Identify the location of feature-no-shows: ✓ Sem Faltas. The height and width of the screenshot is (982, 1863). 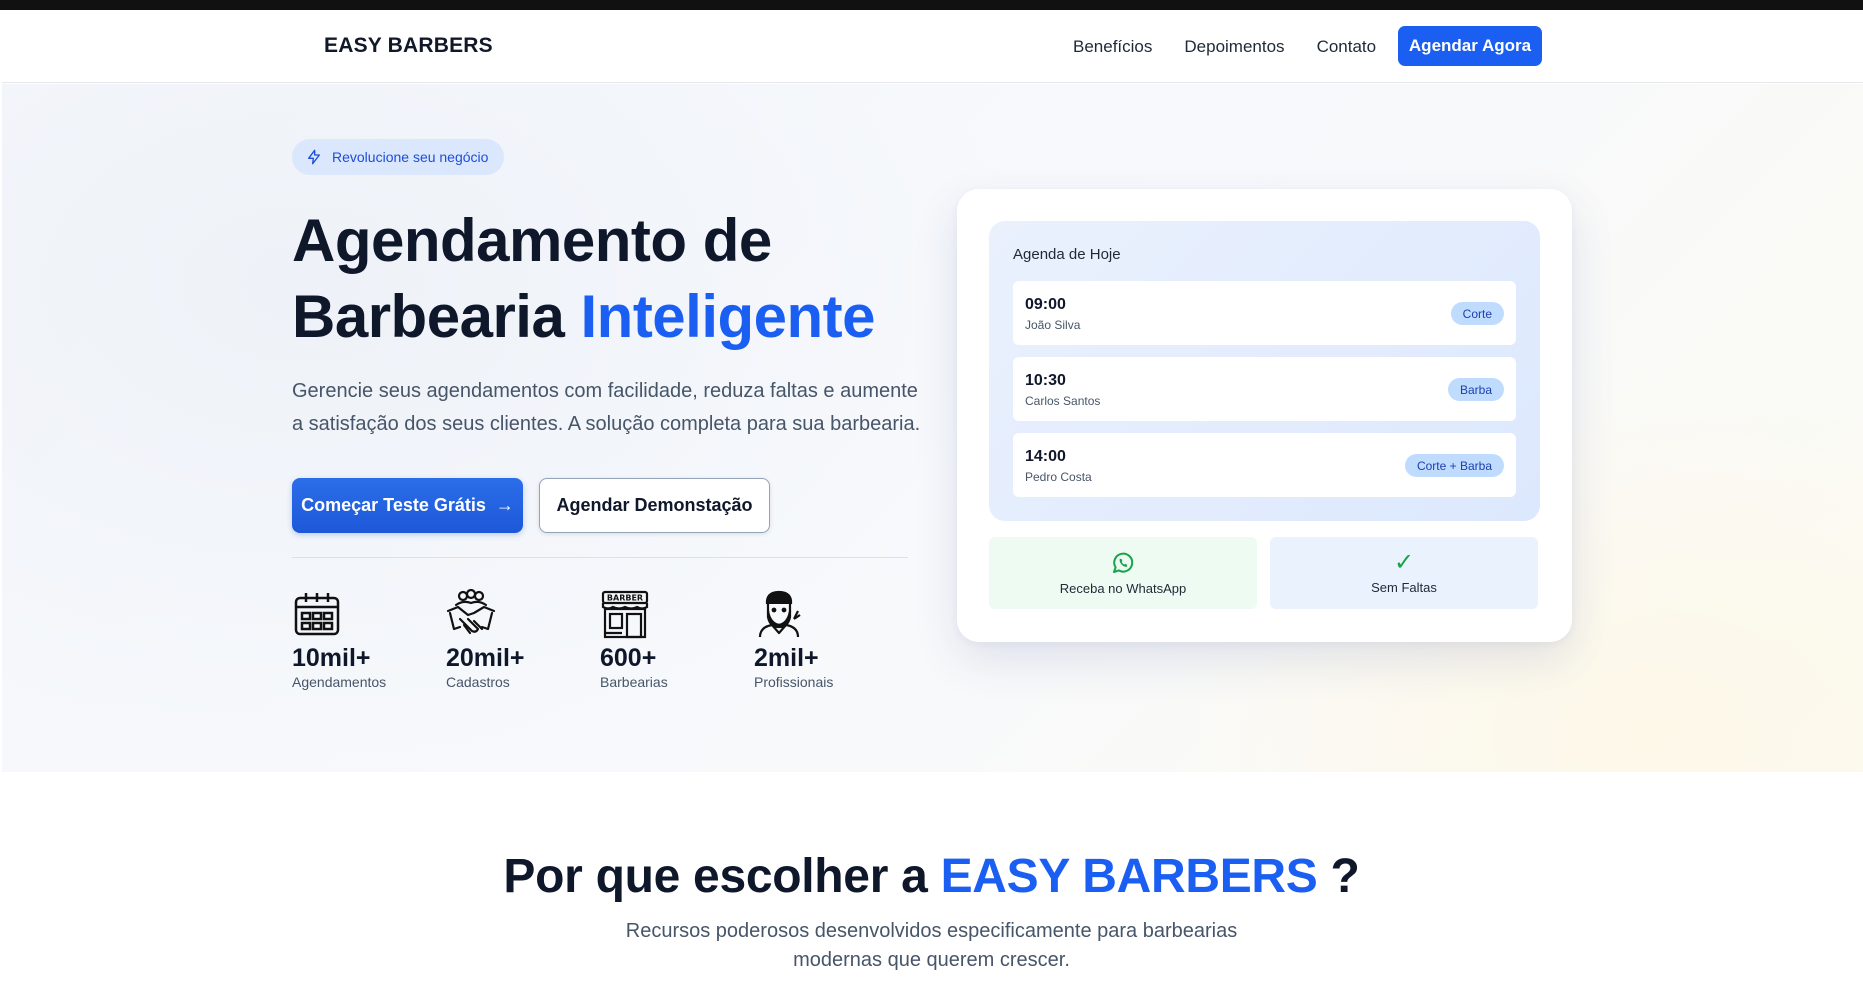
(1404, 573).